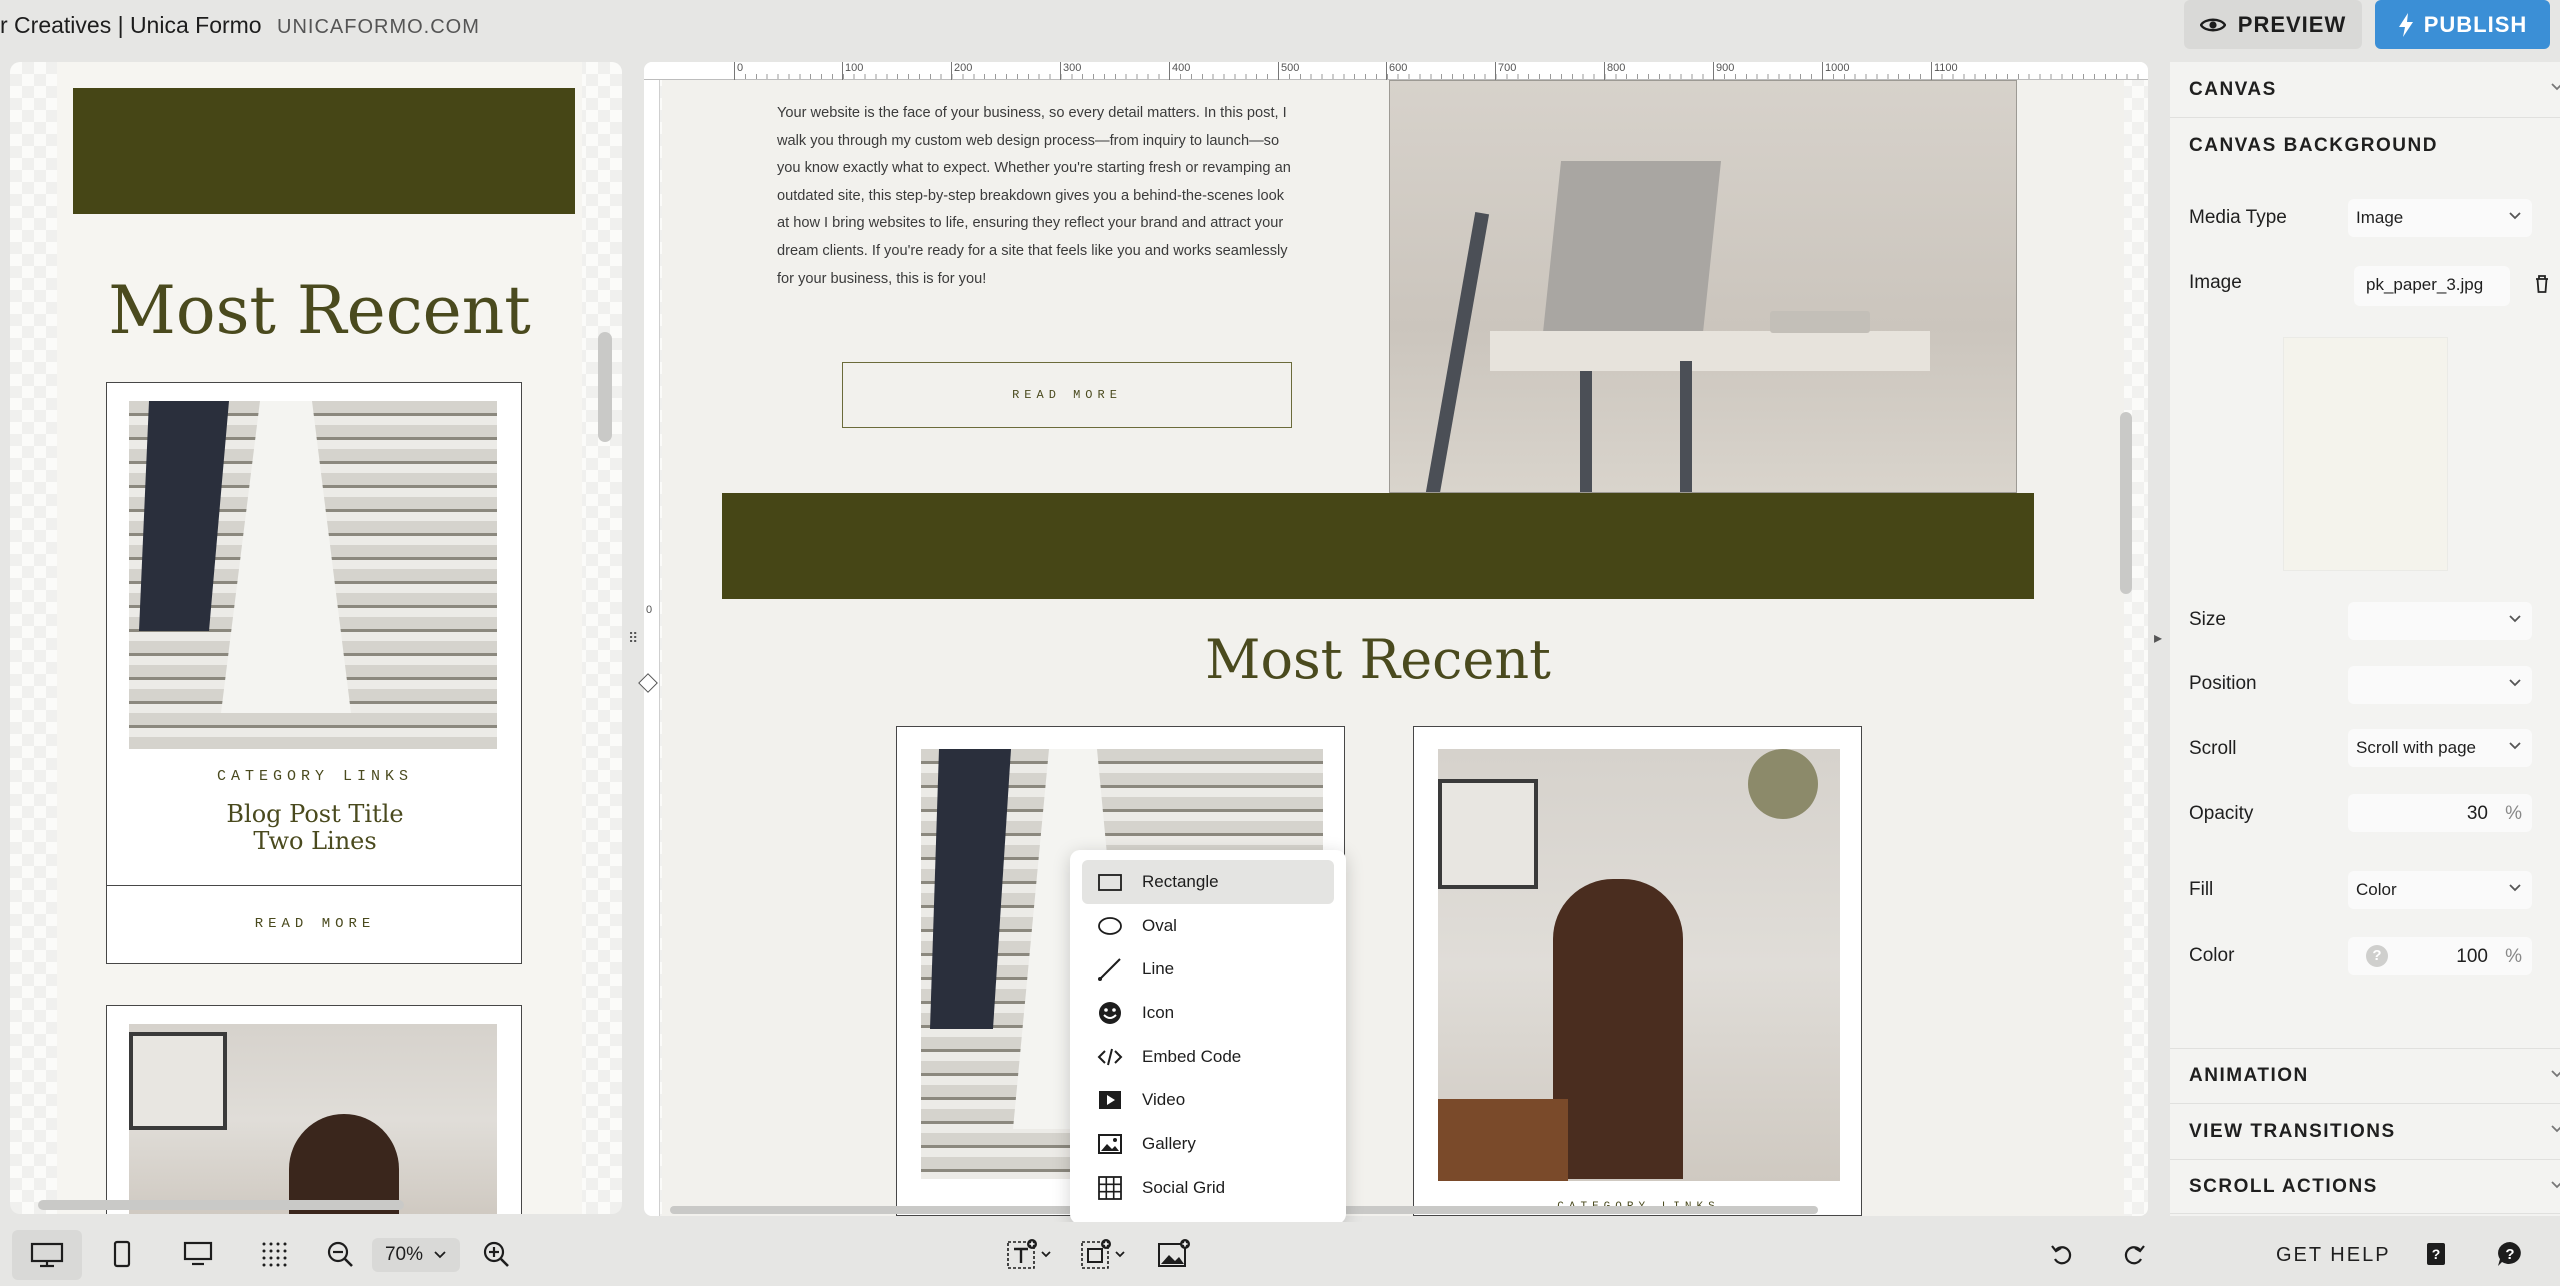  I want to click on add-text-button, so click(1030, 1254).